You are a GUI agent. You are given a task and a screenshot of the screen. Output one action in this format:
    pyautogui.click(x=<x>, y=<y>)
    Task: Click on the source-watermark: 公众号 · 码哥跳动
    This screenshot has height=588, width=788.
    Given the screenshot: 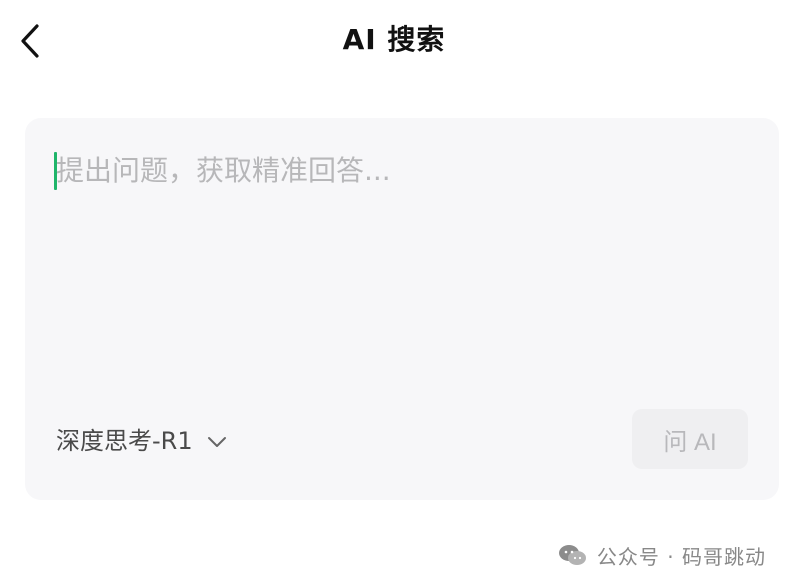 What is the action you would take?
    pyautogui.click(x=661, y=555)
    